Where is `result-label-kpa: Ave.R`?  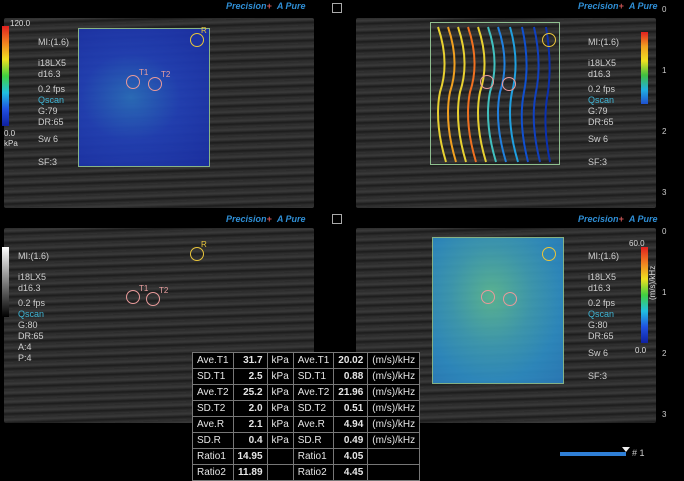
result-label-kpa: Ave.R is located at coordinates (213, 424).